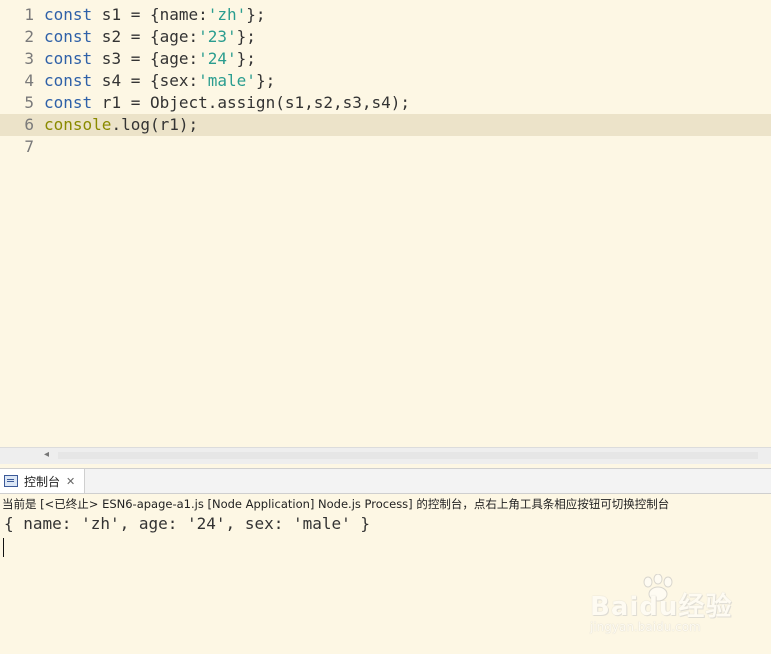 The image size is (771, 654). Describe the element at coordinates (645, 627) in the screenshot. I see `watermark-url: jingyan.baidu.com` at that location.